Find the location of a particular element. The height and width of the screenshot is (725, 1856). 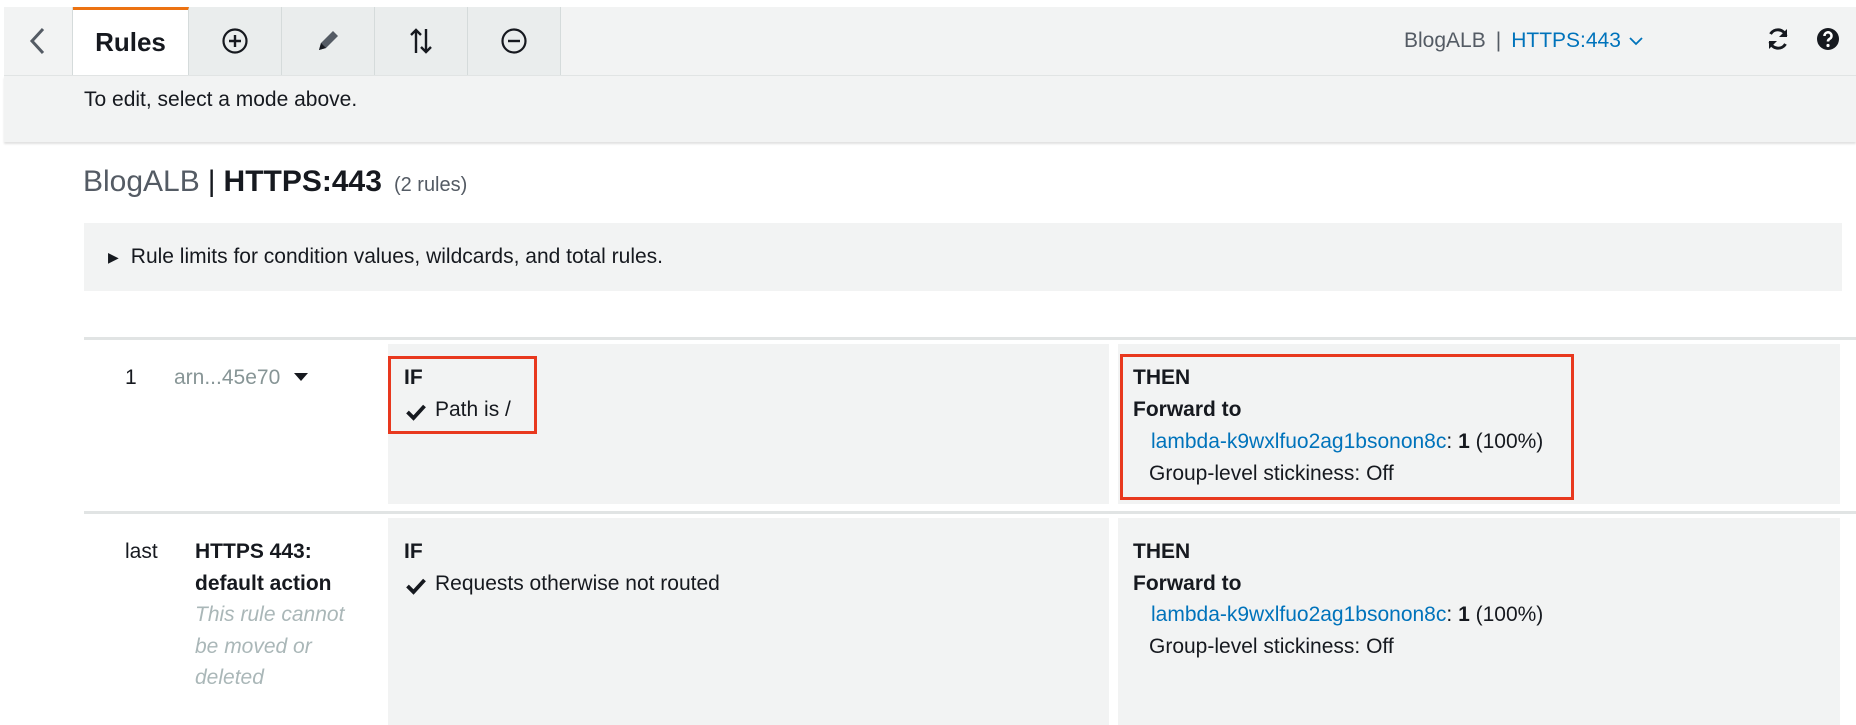

caret-right-icon: ▶ is located at coordinates (113, 256).